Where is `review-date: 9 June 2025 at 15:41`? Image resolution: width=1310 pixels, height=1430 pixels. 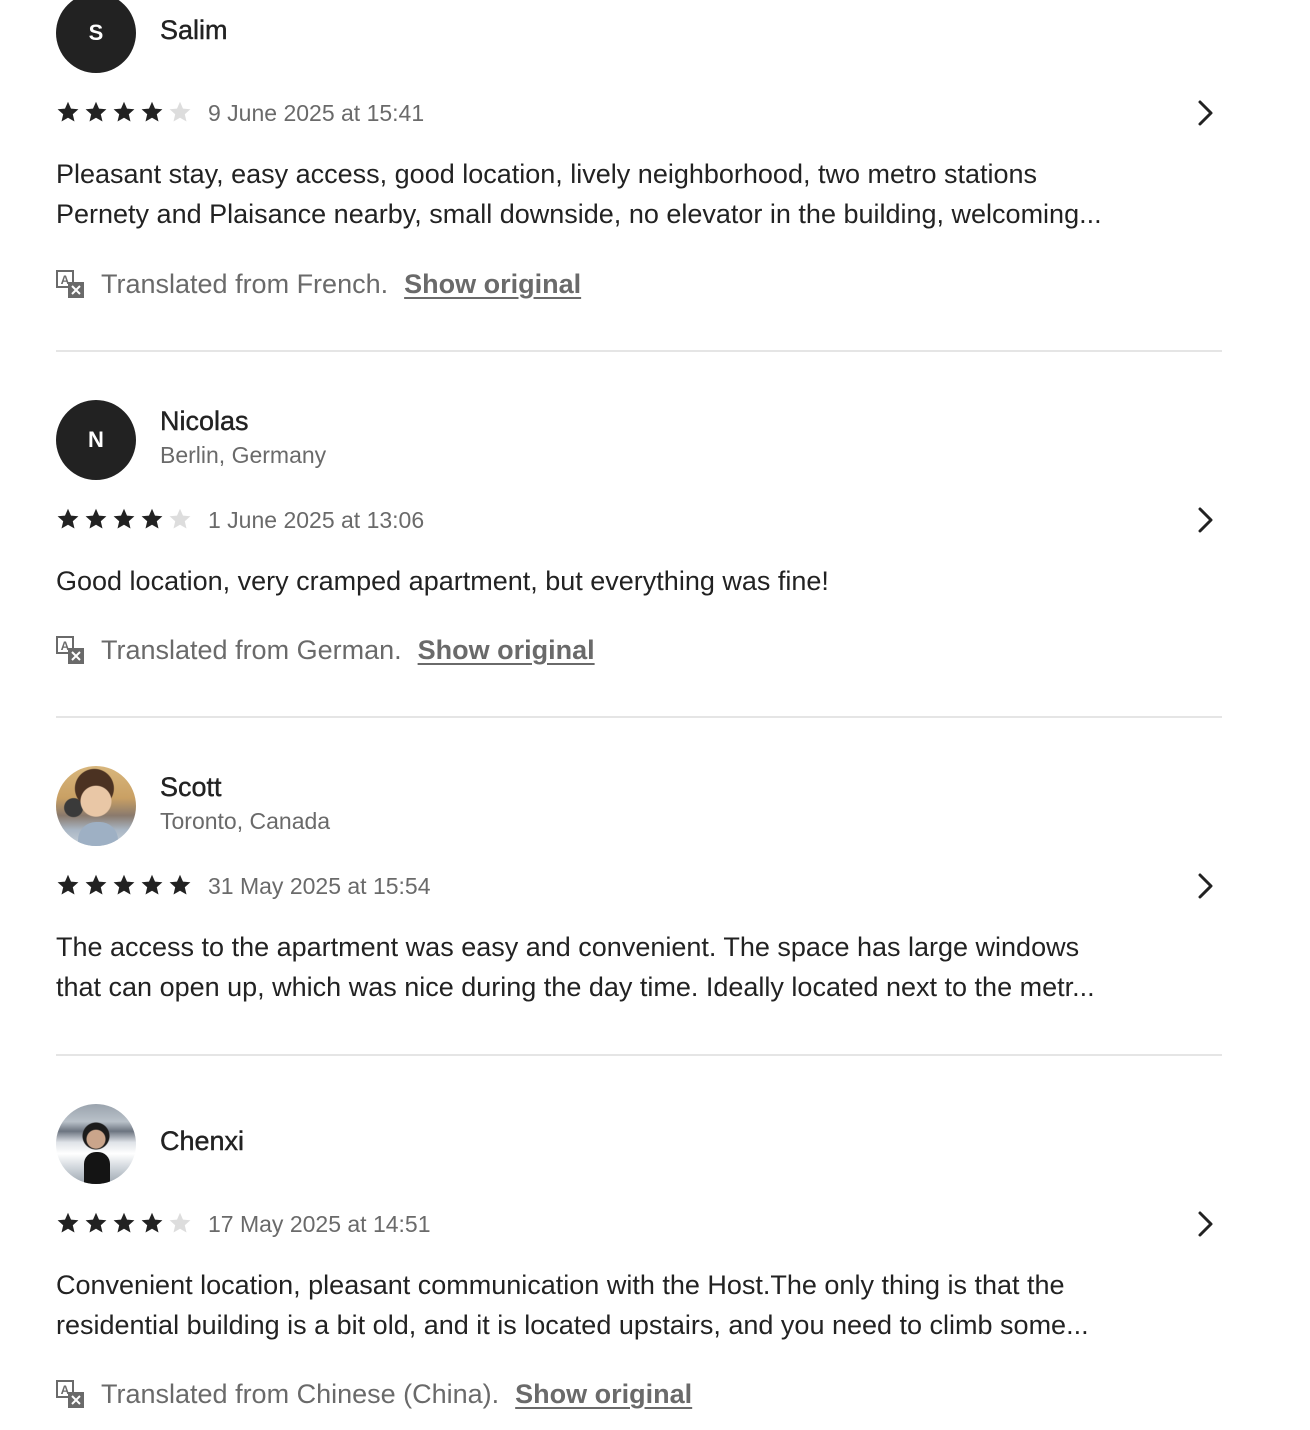
review-date: 9 June 2025 at 15:41 is located at coordinates (316, 113).